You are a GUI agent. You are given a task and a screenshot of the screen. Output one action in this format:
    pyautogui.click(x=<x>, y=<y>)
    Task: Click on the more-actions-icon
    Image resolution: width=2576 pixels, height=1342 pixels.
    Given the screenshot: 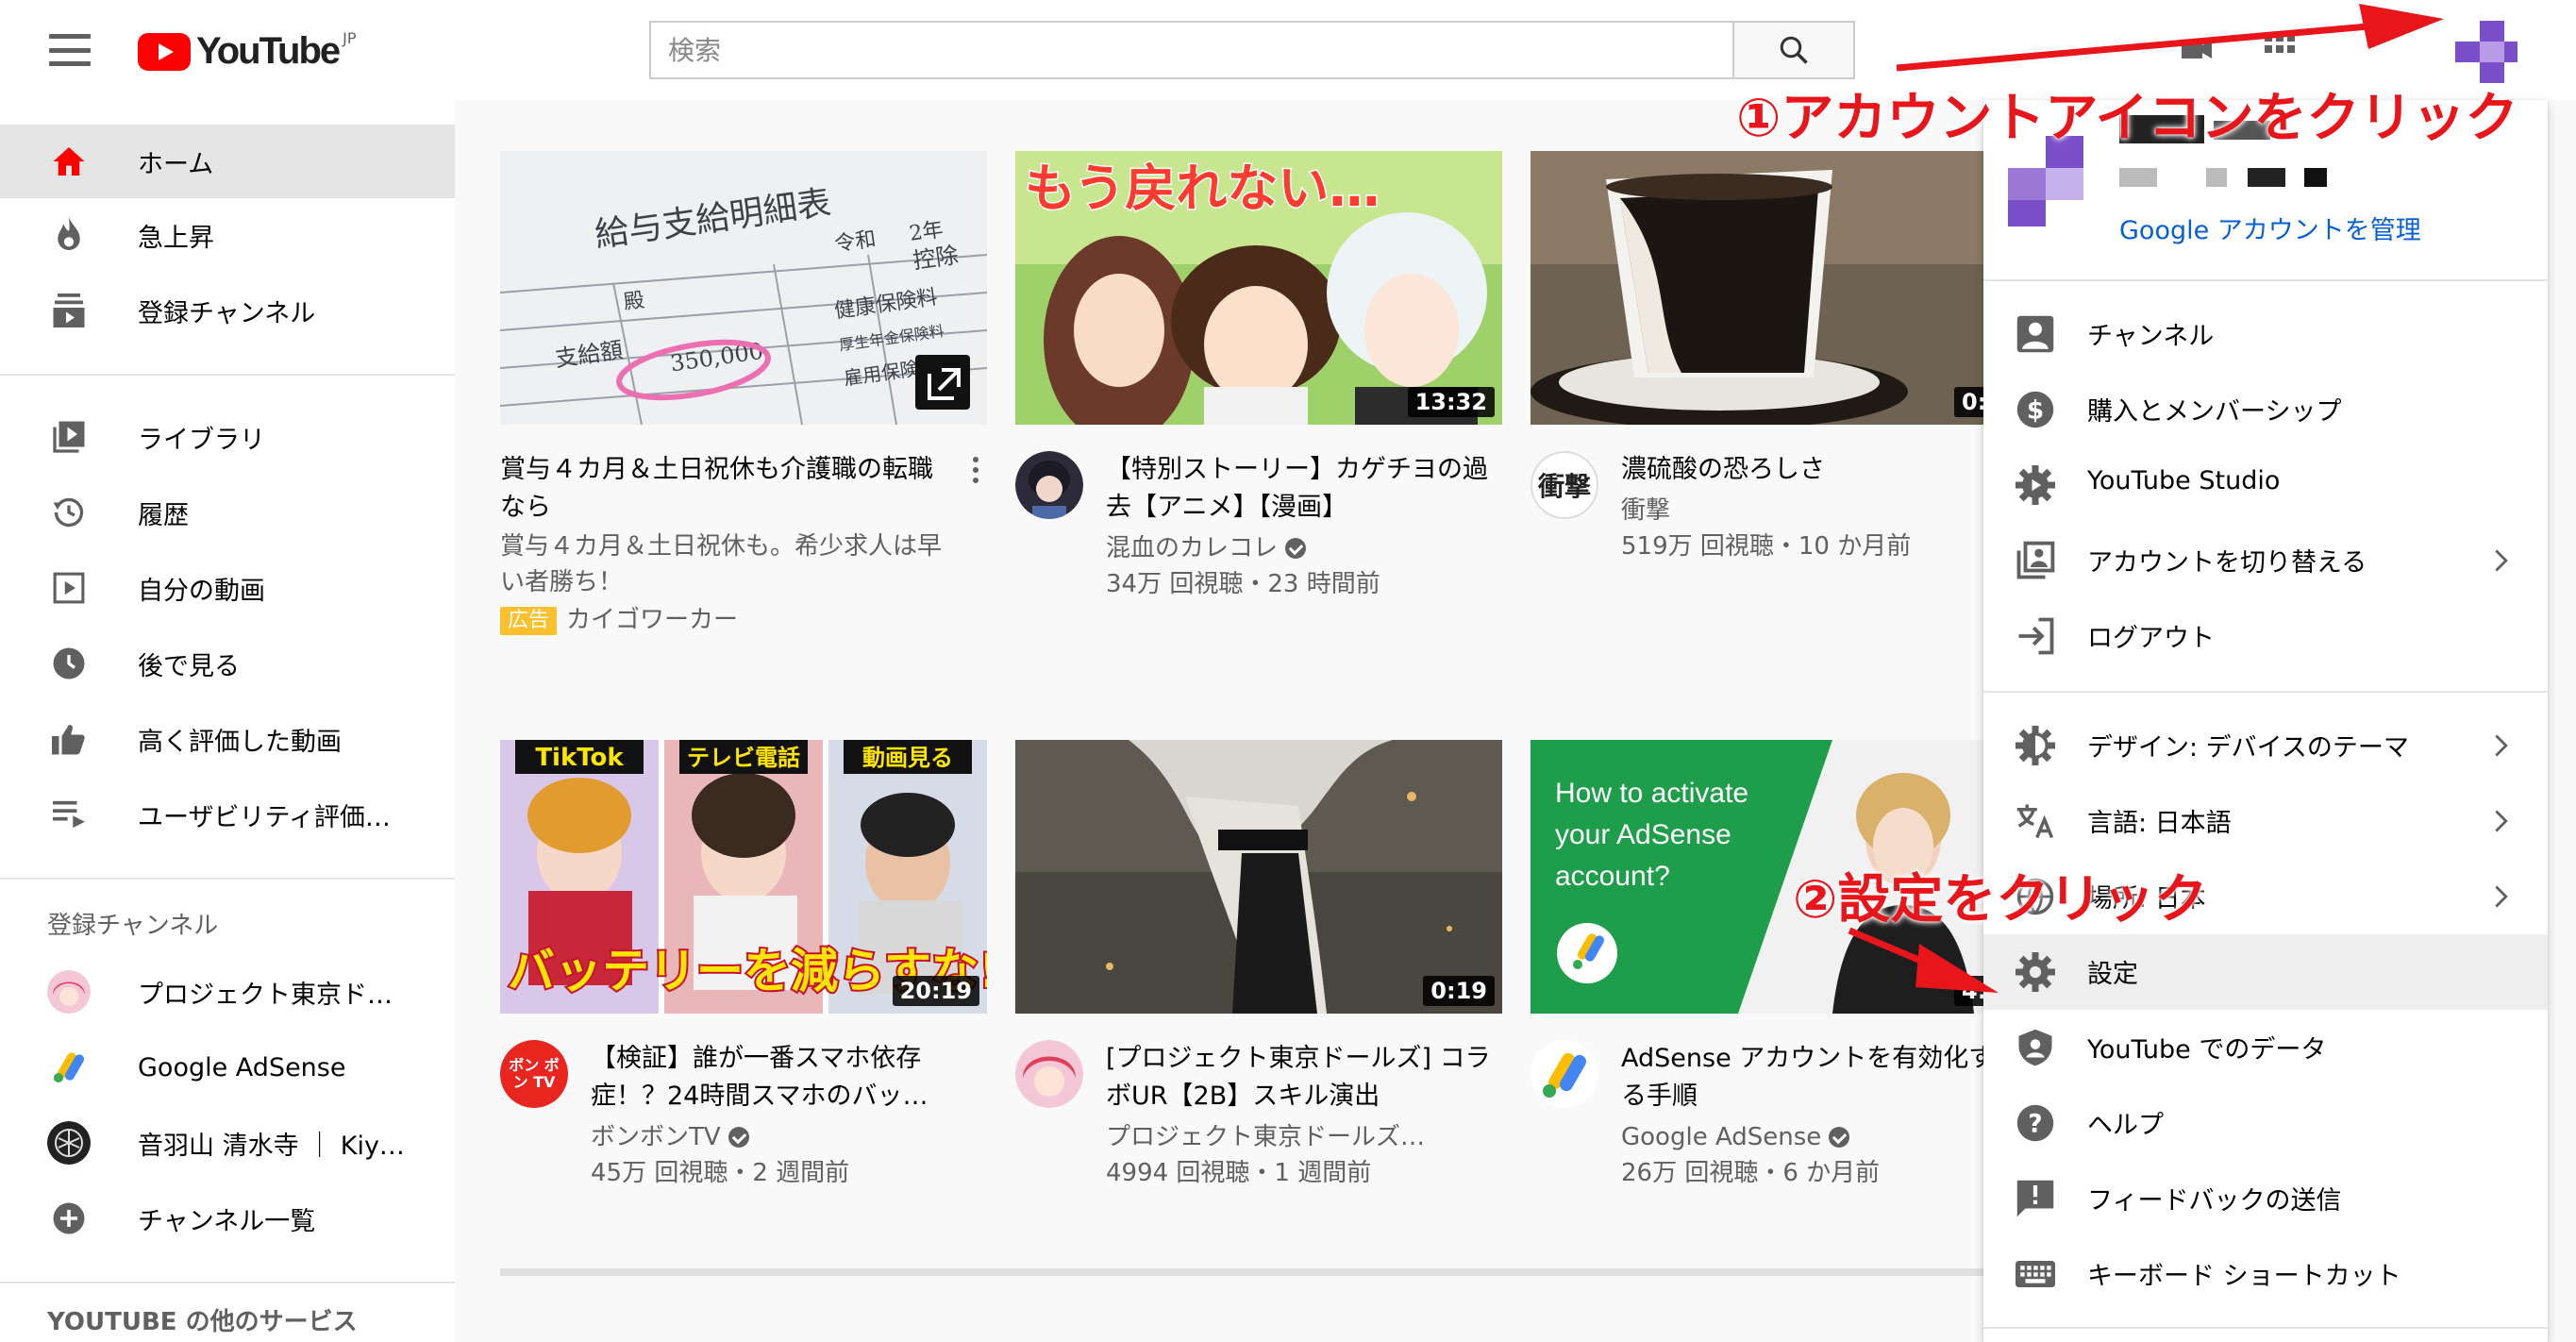 What is the action you would take?
    pyautogui.click(x=975, y=470)
    